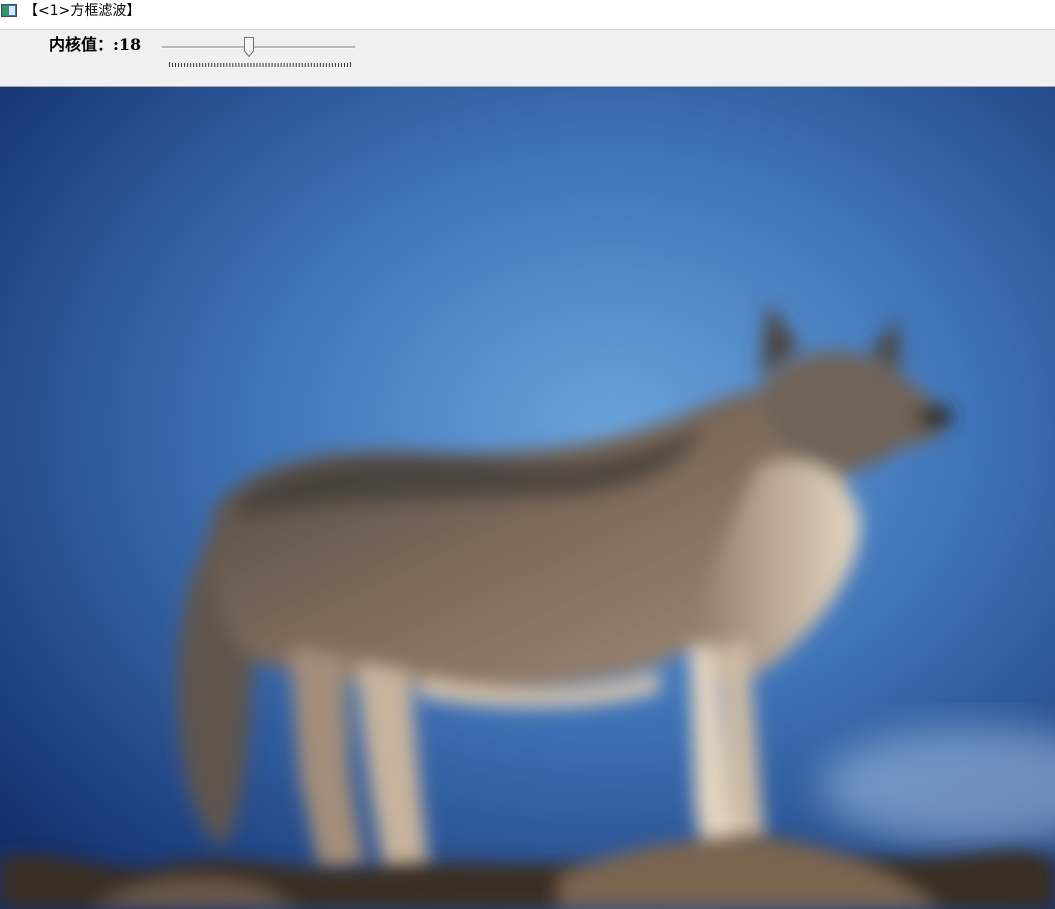  I want to click on window-app-icon, so click(9, 10).